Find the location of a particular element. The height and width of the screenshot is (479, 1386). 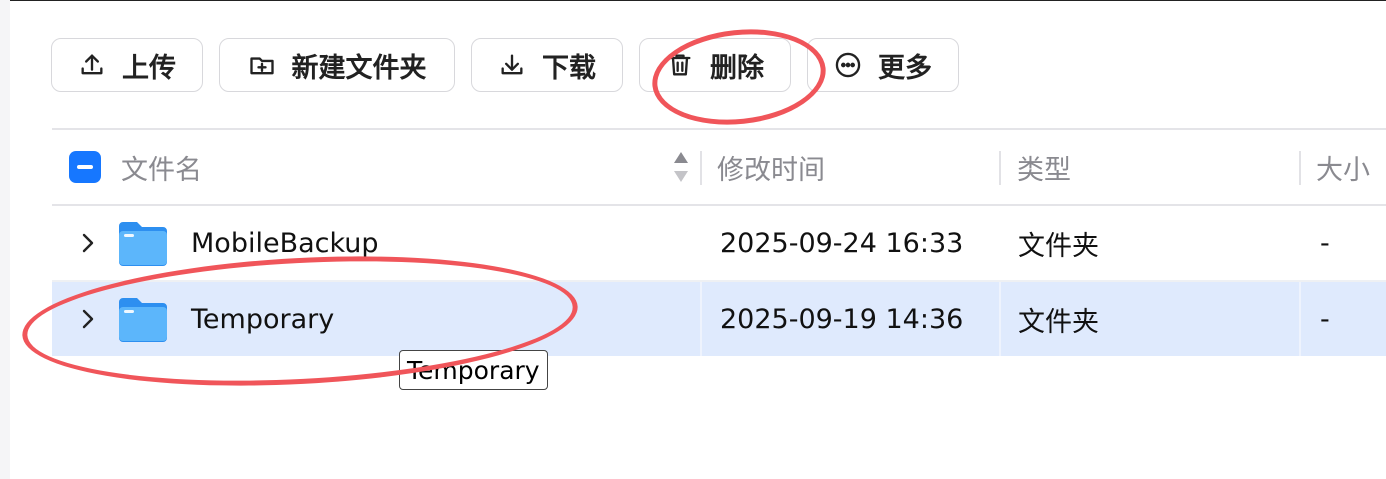

new-folder-button: 新建文件夹 is located at coordinates (337, 65).